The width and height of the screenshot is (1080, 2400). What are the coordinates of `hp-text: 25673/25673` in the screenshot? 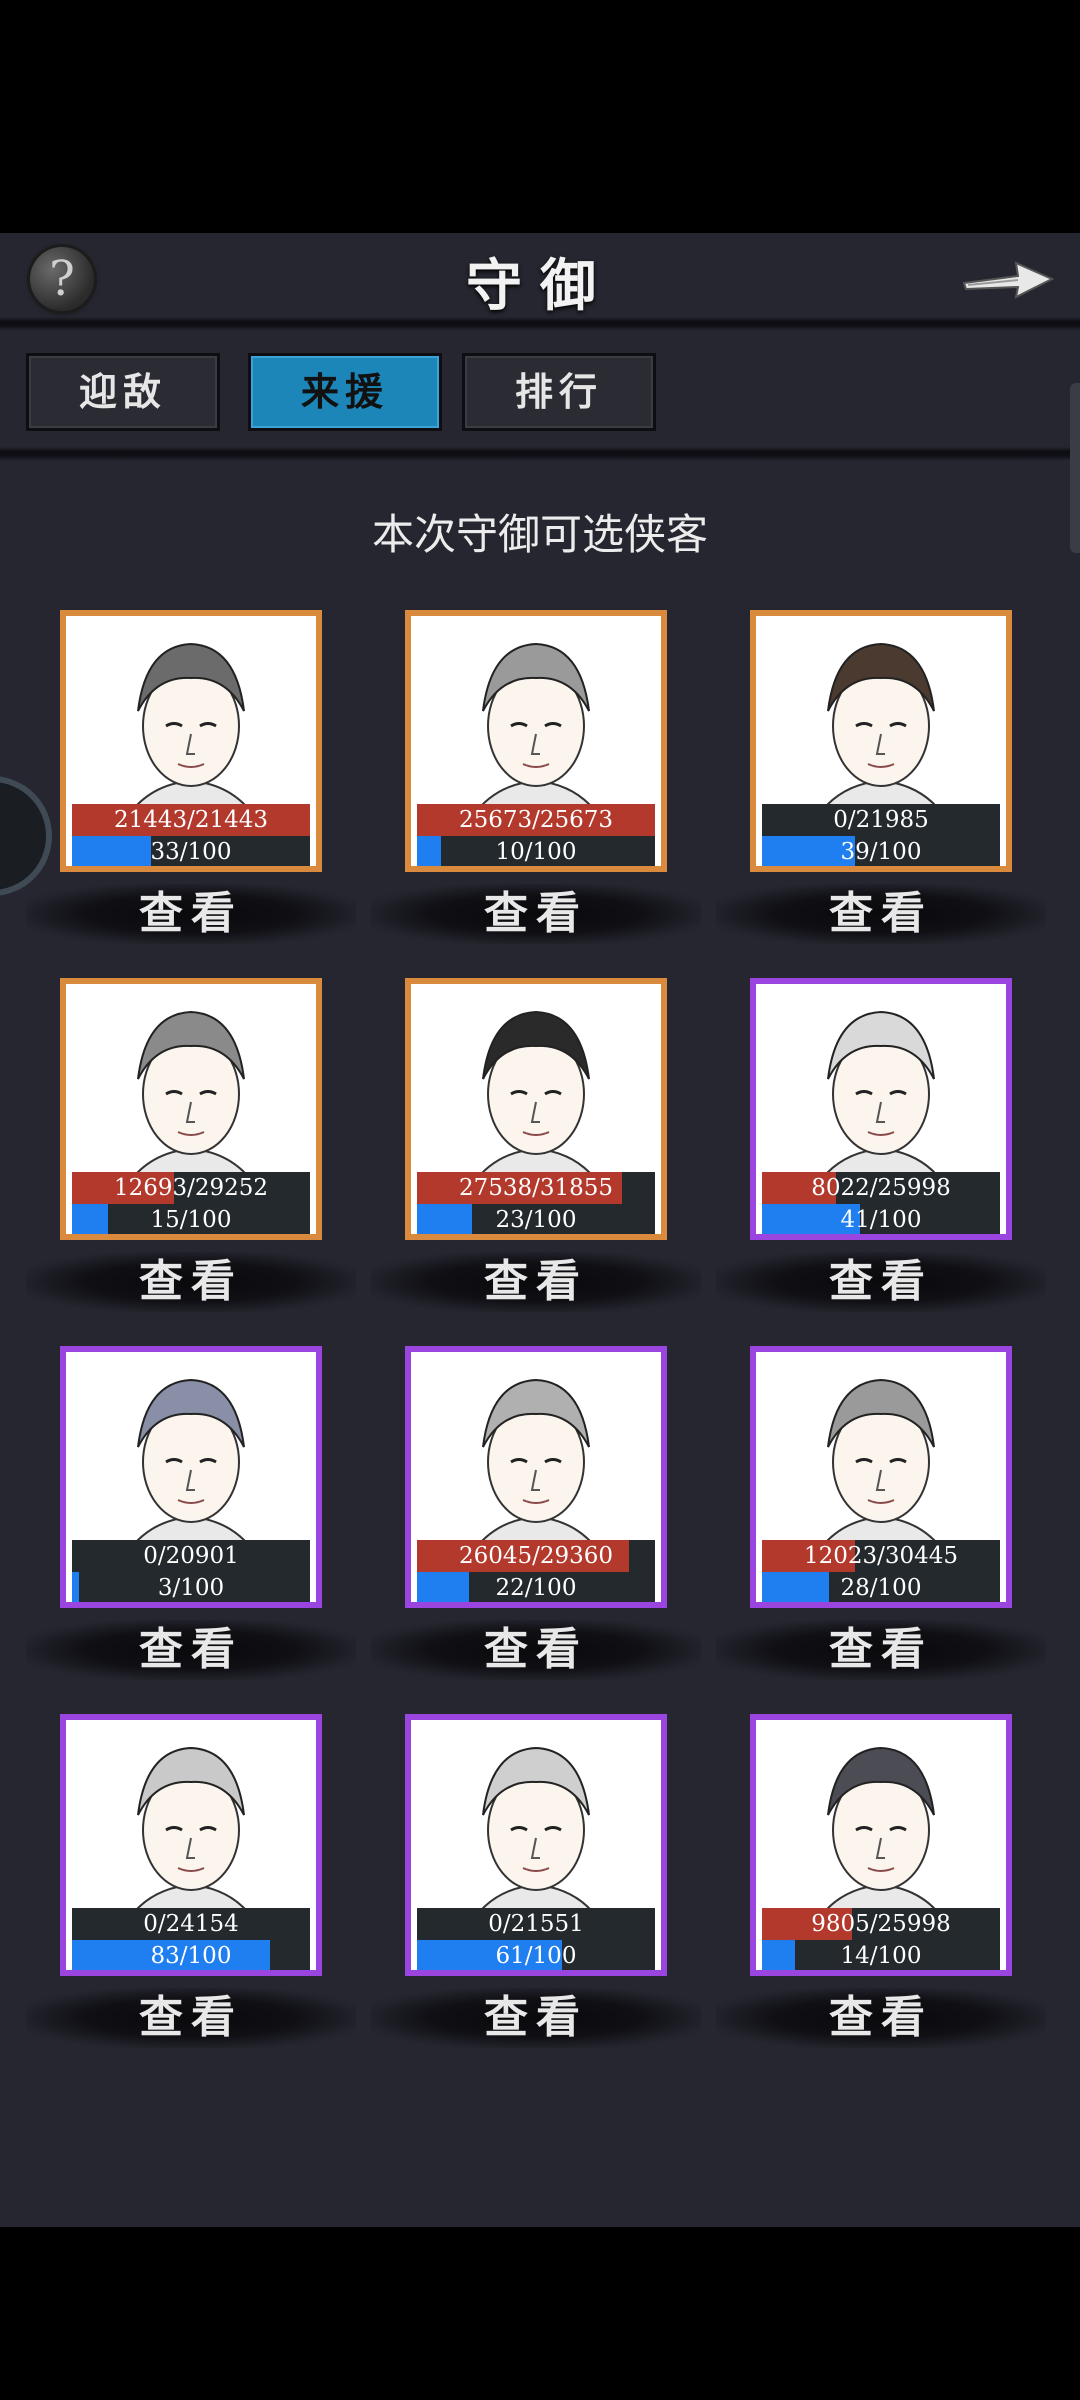 It's located at (536, 820).